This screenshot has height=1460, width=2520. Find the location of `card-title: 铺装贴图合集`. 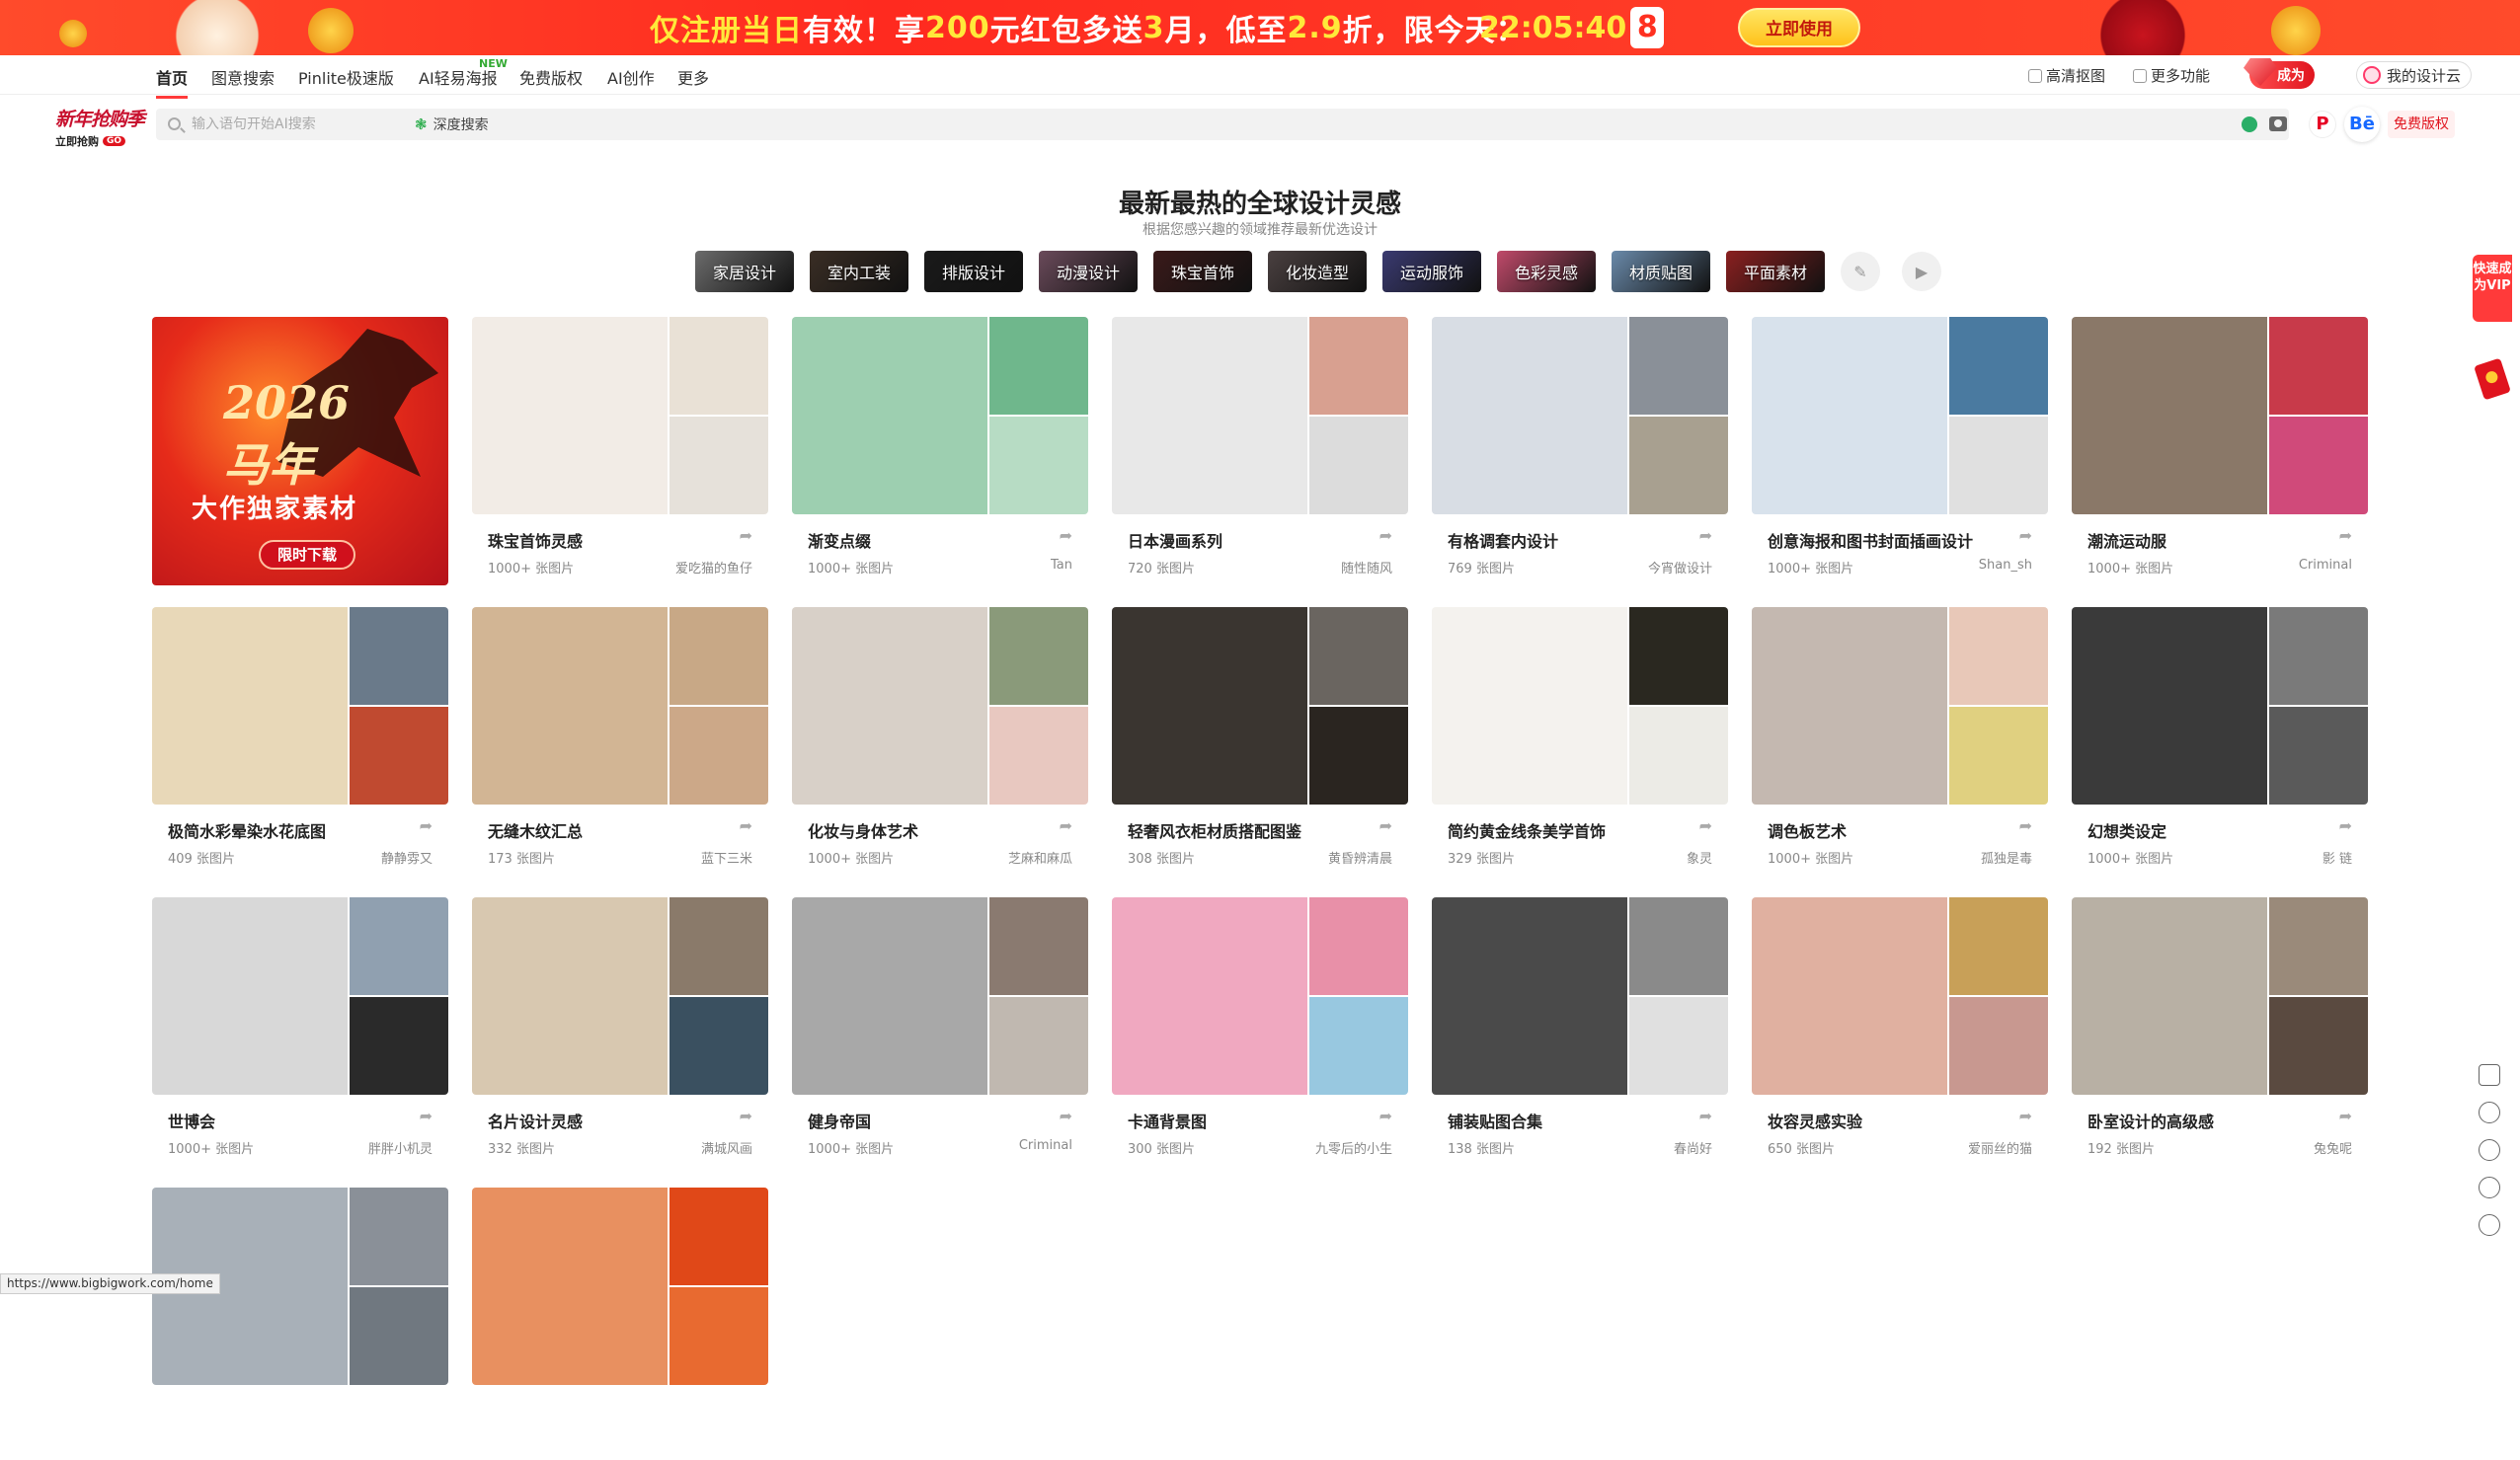

card-title: 铺装贴图合集 is located at coordinates (1495, 1120).